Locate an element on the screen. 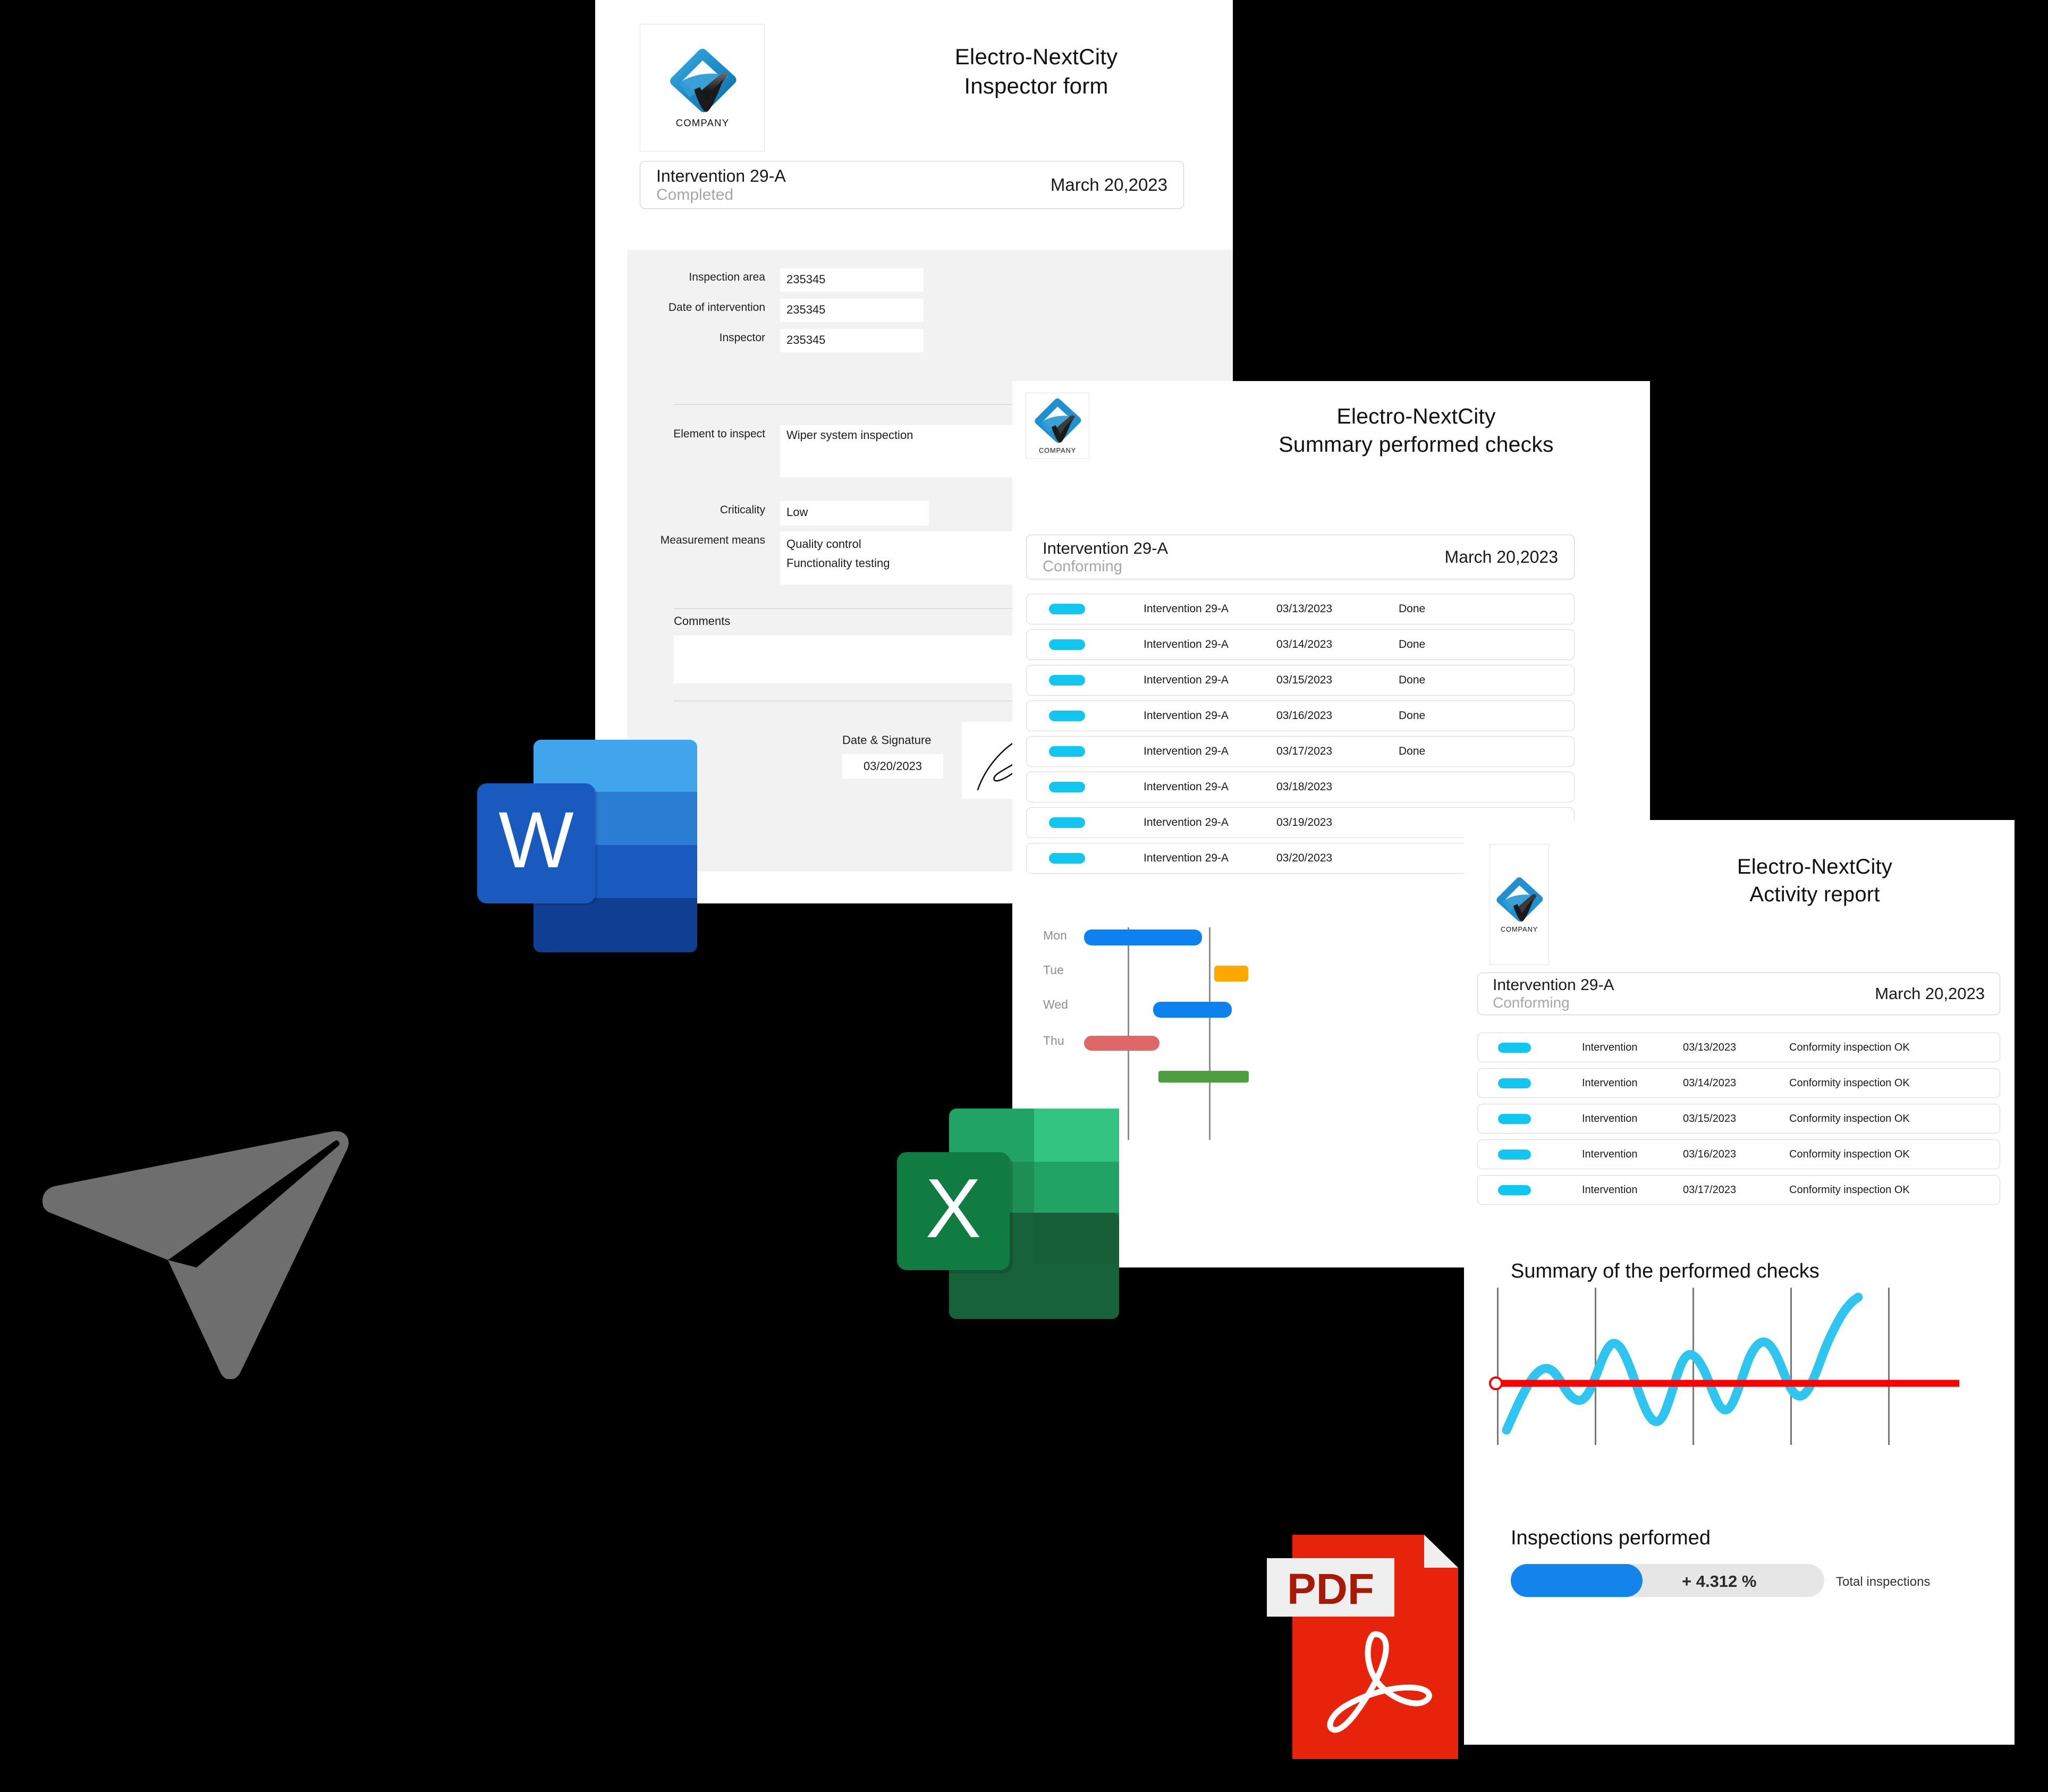  field-label: Inspector is located at coordinates (742, 338).